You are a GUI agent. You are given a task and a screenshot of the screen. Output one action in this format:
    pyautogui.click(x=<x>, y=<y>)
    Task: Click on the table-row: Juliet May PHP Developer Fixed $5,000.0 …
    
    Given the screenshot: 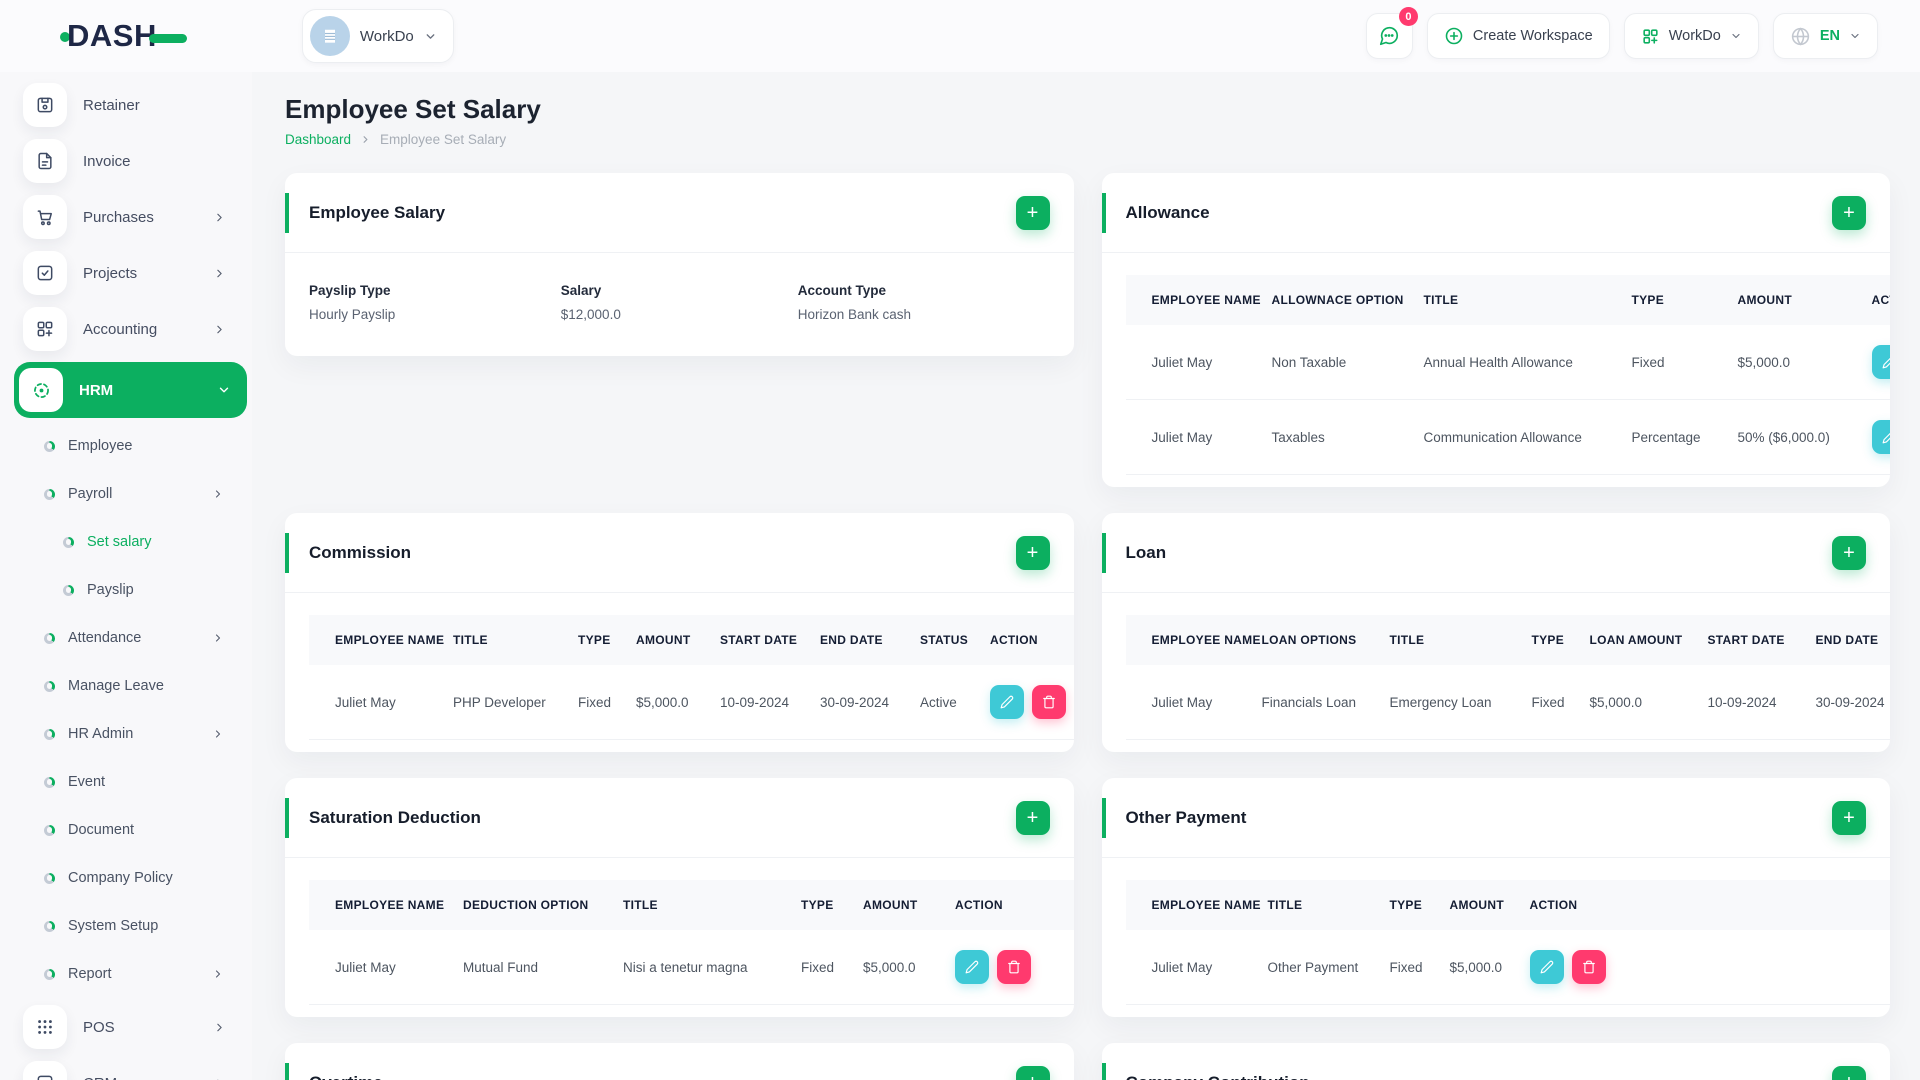 What is the action you would take?
    pyautogui.click(x=691, y=702)
    